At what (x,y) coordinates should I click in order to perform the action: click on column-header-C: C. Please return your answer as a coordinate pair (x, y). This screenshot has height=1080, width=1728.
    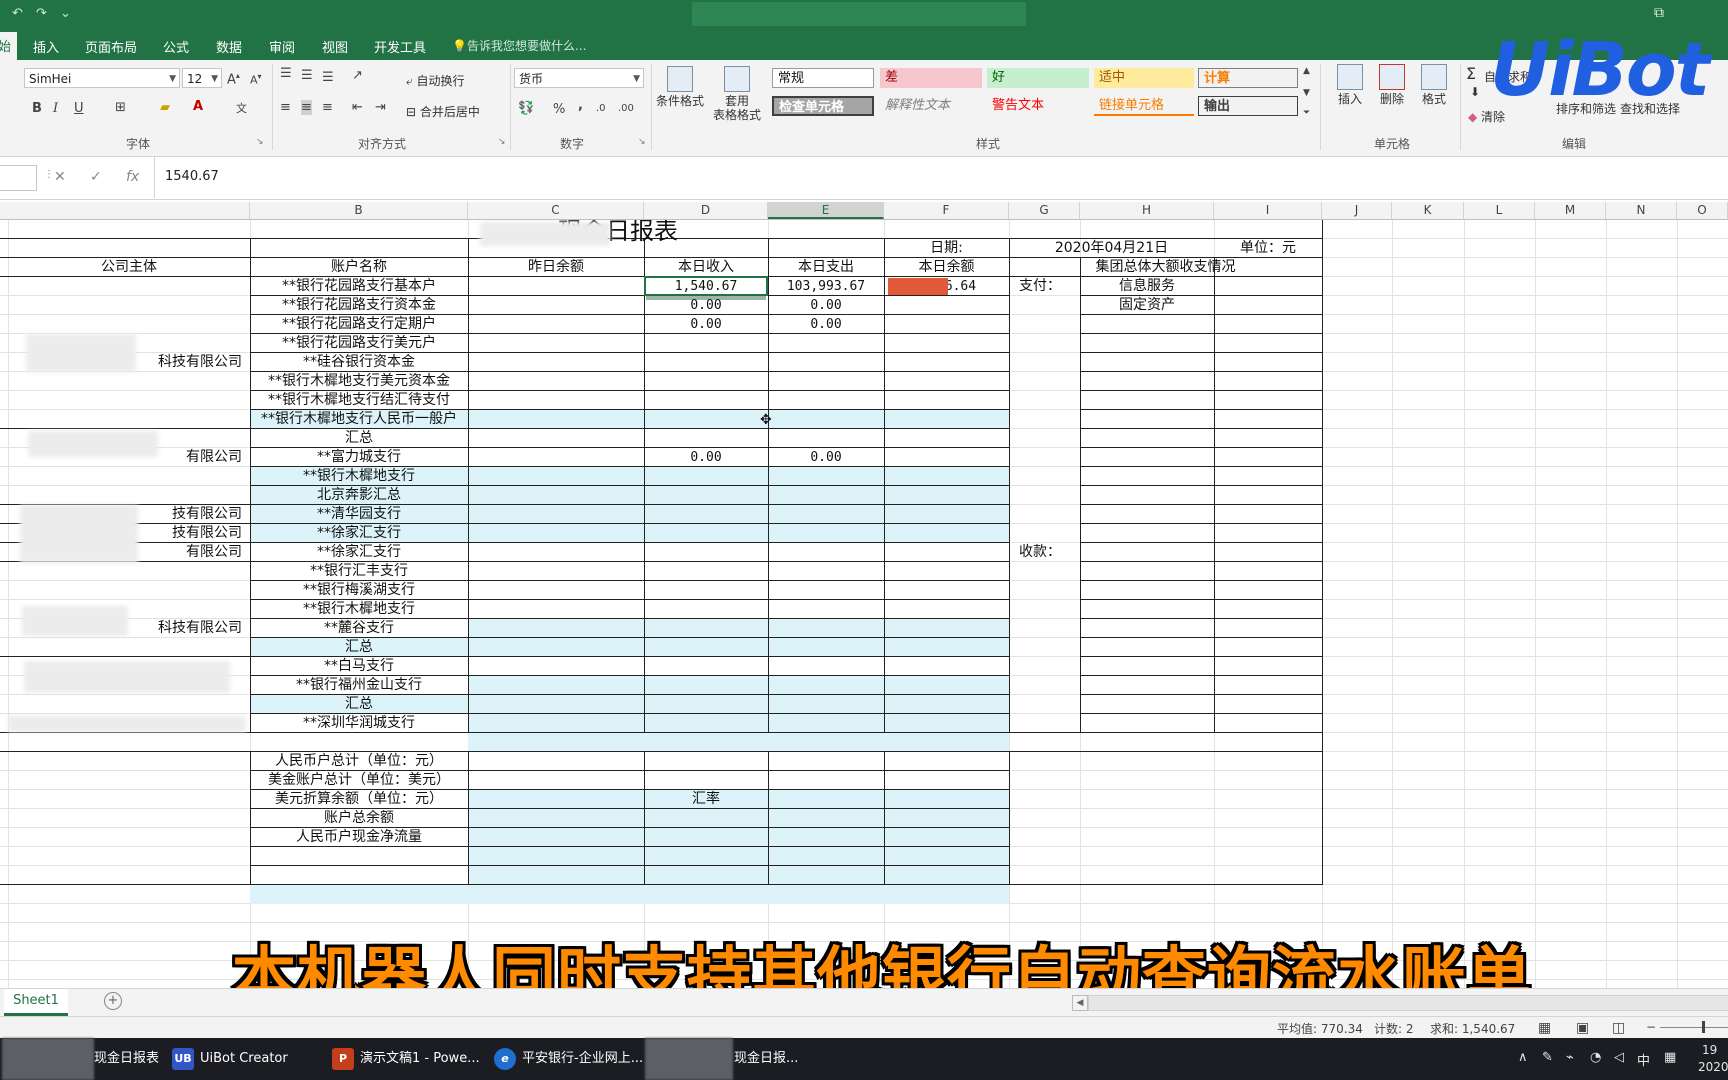
    Looking at the image, I should click on (556, 210).